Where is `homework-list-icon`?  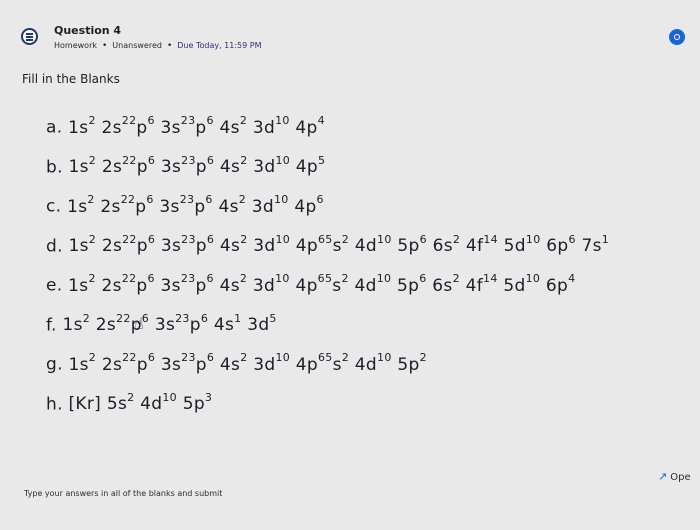
homework-list-icon is located at coordinates (29, 36).